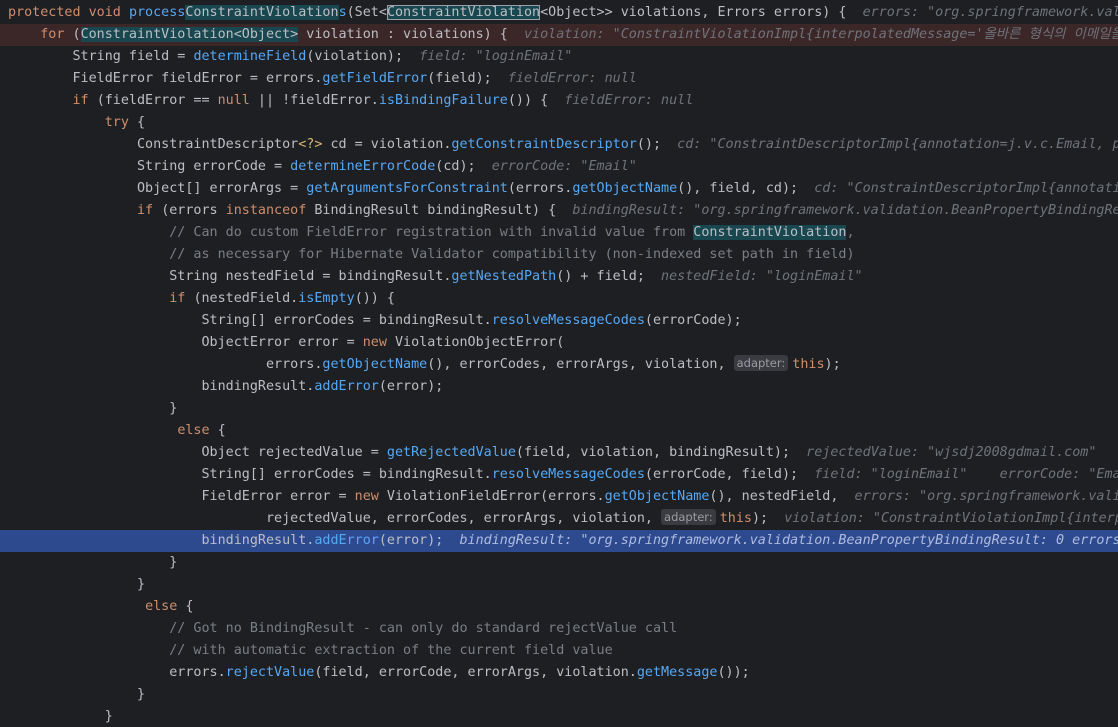 Image resolution: width=1118 pixels, height=727 pixels. What do you see at coordinates (419, 540) in the screenshot?
I see `code-token: (error);` at bounding box center [419, 540].